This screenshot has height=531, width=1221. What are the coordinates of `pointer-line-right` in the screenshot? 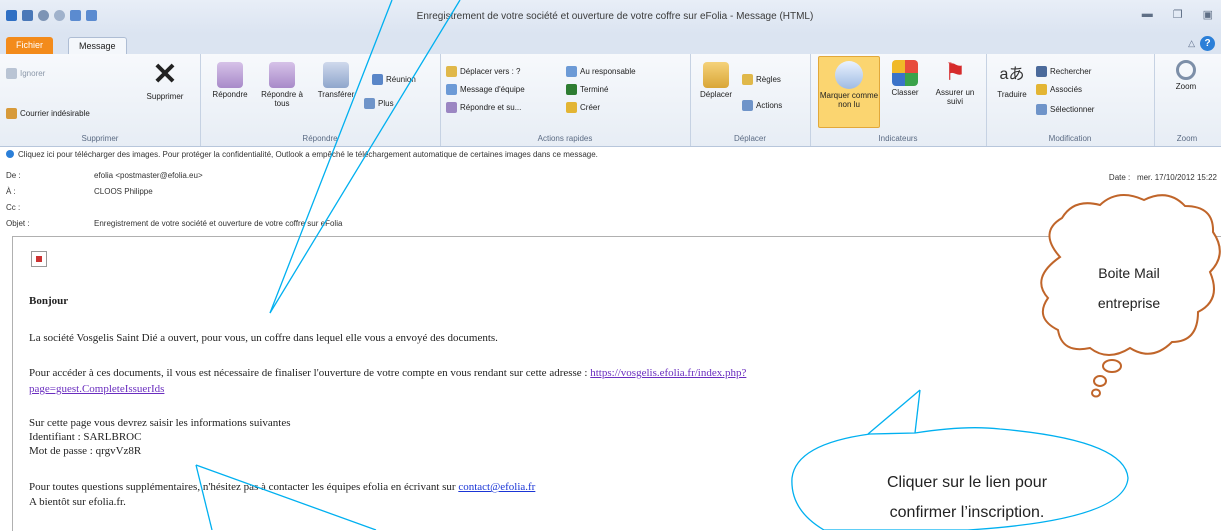 It's located at (365, 157).